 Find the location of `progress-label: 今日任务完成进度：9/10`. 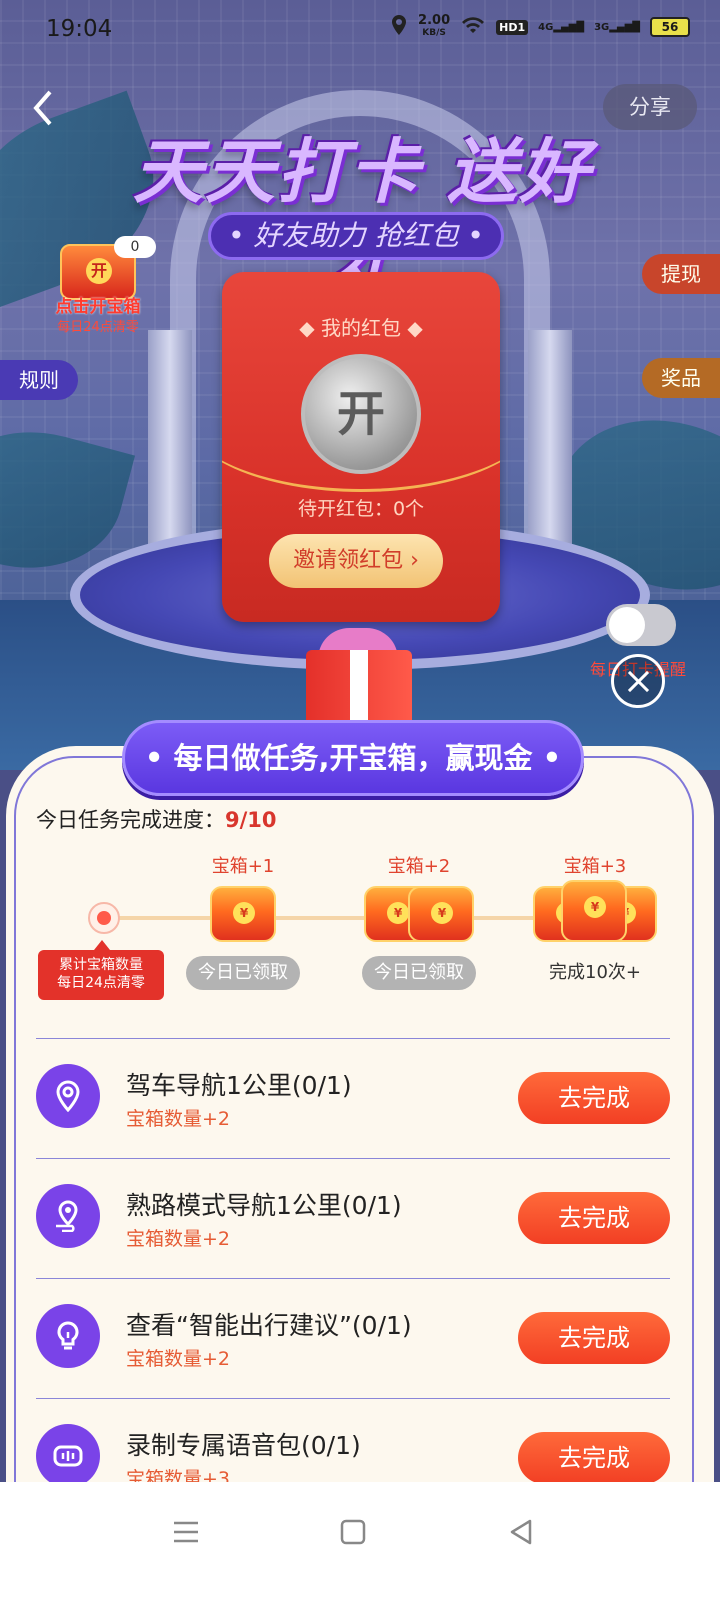

progress-label: 今日任务完成进度：9/10 is located at coordinates (156, 819).